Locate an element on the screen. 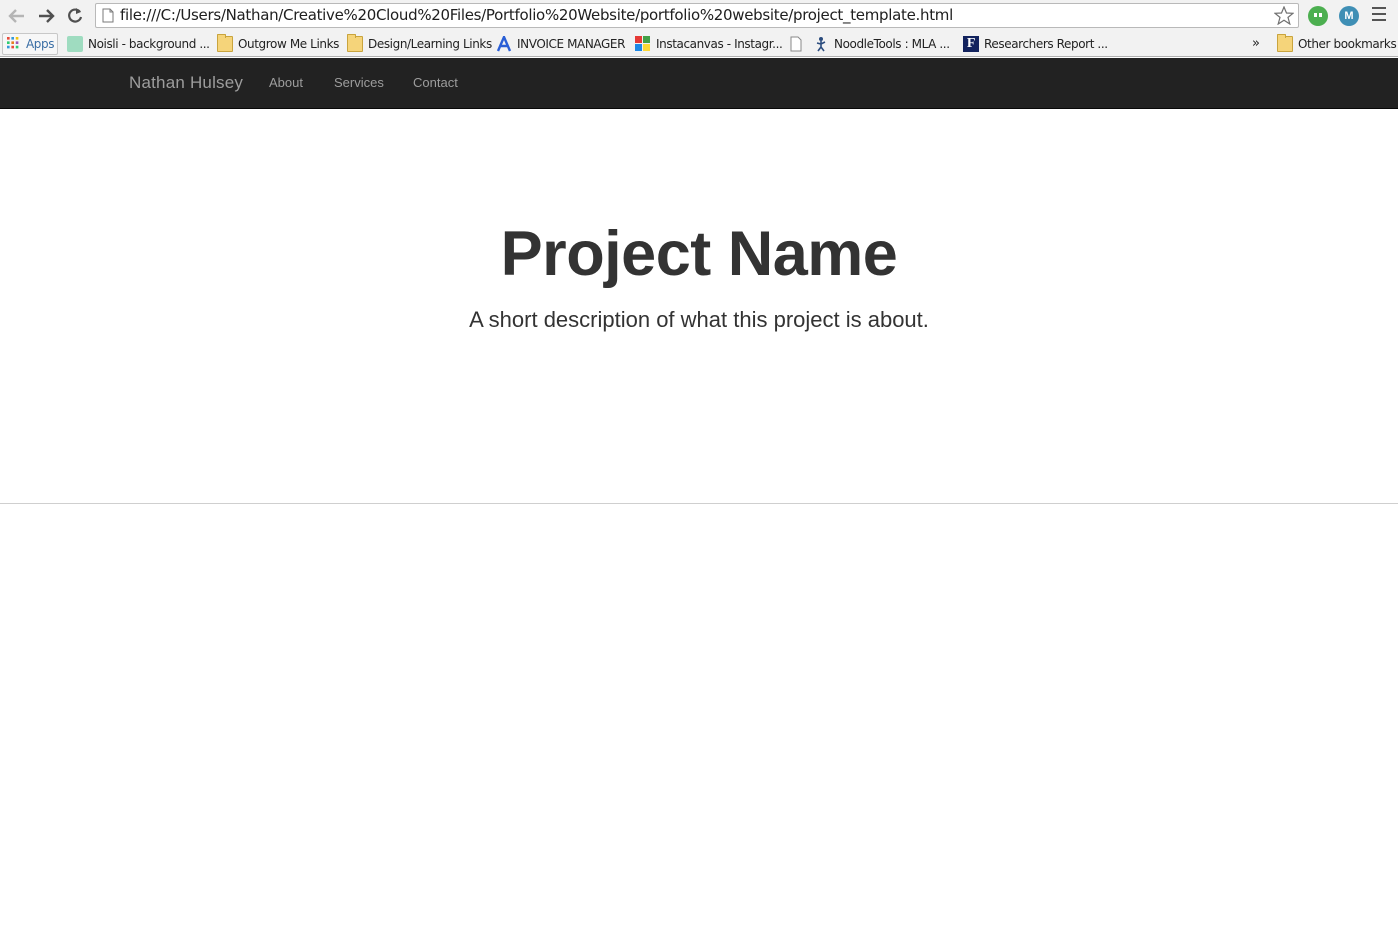  other-bookmarks-label: Other bookmarks is located at coordinates (1347, 43).